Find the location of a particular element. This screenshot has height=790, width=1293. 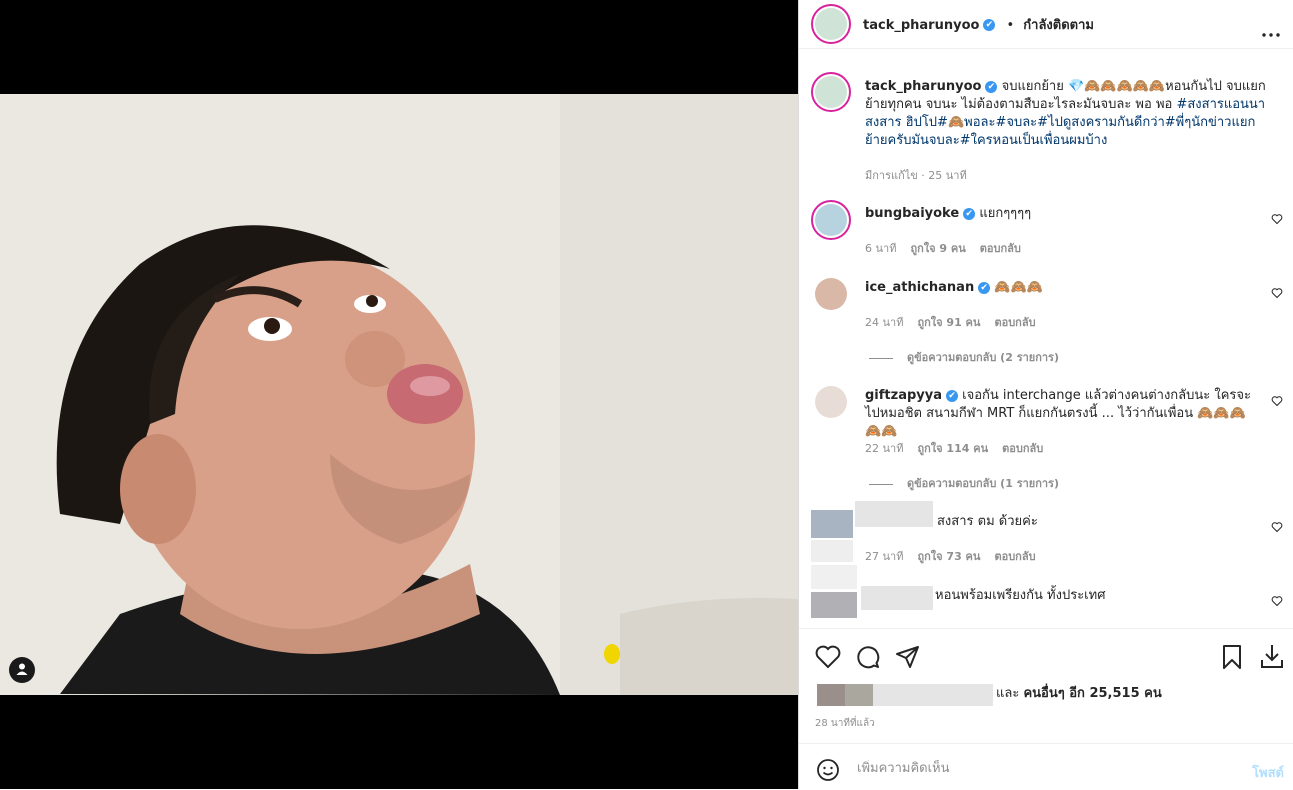

comment-text: หอนพร้อมเพรียงกัน ทั้งประเทศ is located at coordinates (1020, 595).